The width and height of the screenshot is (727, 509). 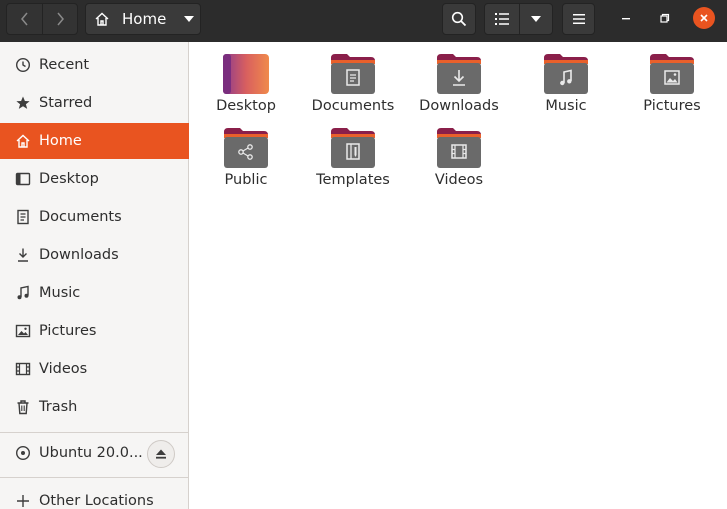 What do you see at coordinates (63, 369) in the screenshot?
I see `sidebar-item-label: Videos` at bounding box center [63, 369].